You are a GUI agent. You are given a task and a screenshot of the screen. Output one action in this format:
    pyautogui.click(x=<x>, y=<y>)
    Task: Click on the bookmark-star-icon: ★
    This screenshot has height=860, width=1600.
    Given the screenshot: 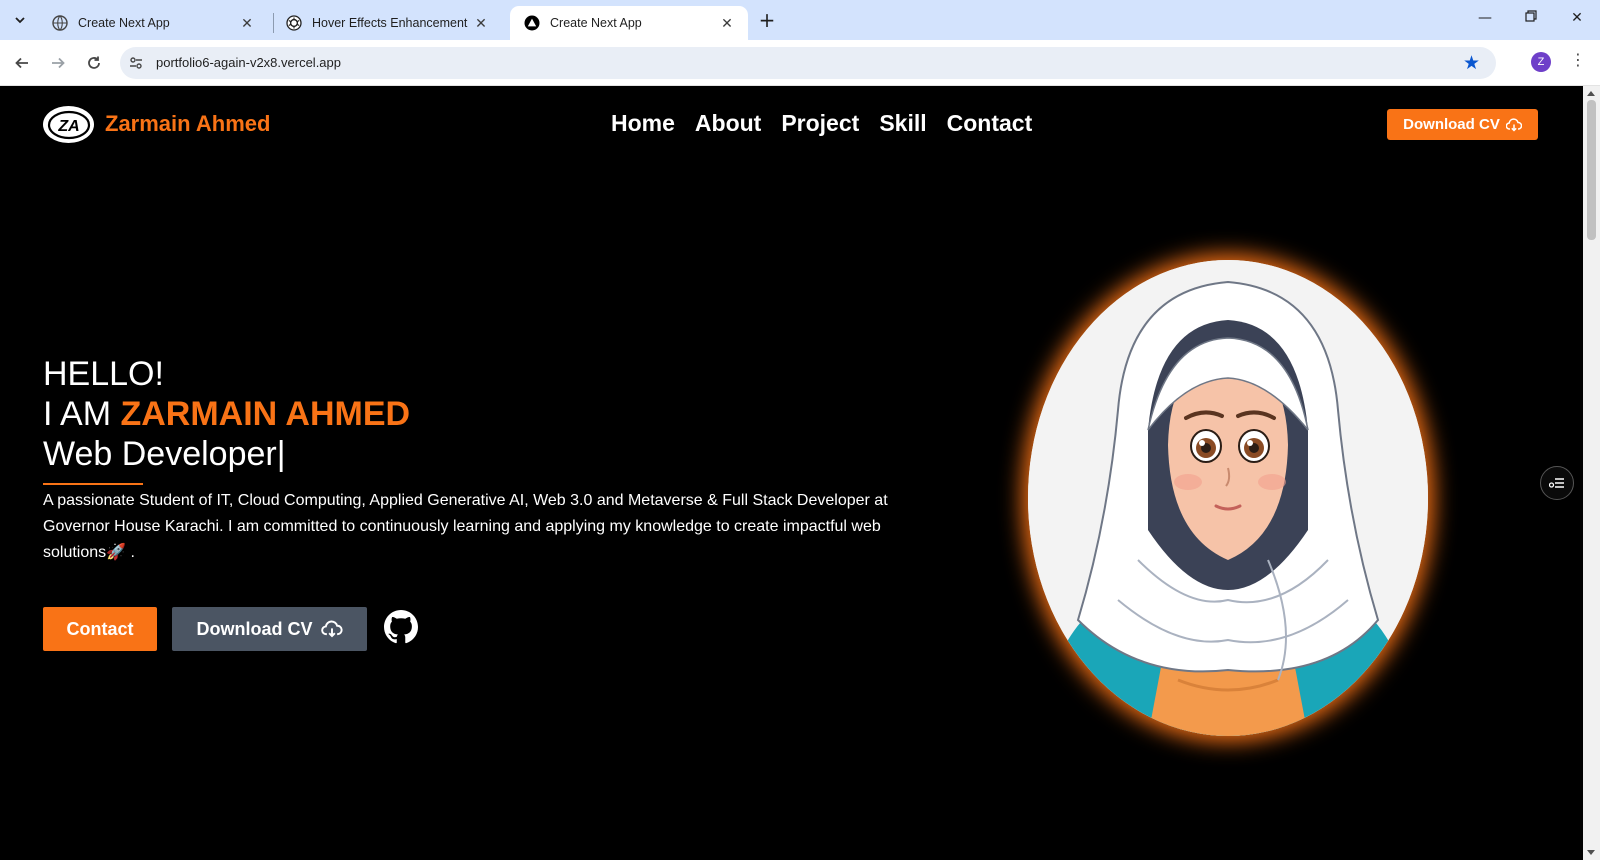 What is the action you would take?
    pyautogui.click(x=1471, y=63)
    